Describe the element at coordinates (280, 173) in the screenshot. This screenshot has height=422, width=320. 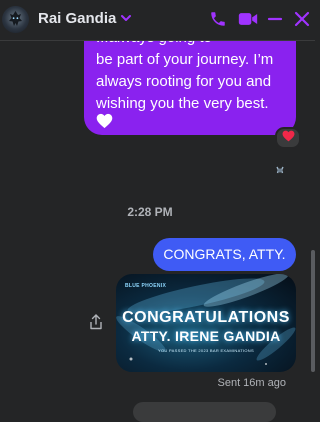
I see `seen-avatar-icon` at that location.